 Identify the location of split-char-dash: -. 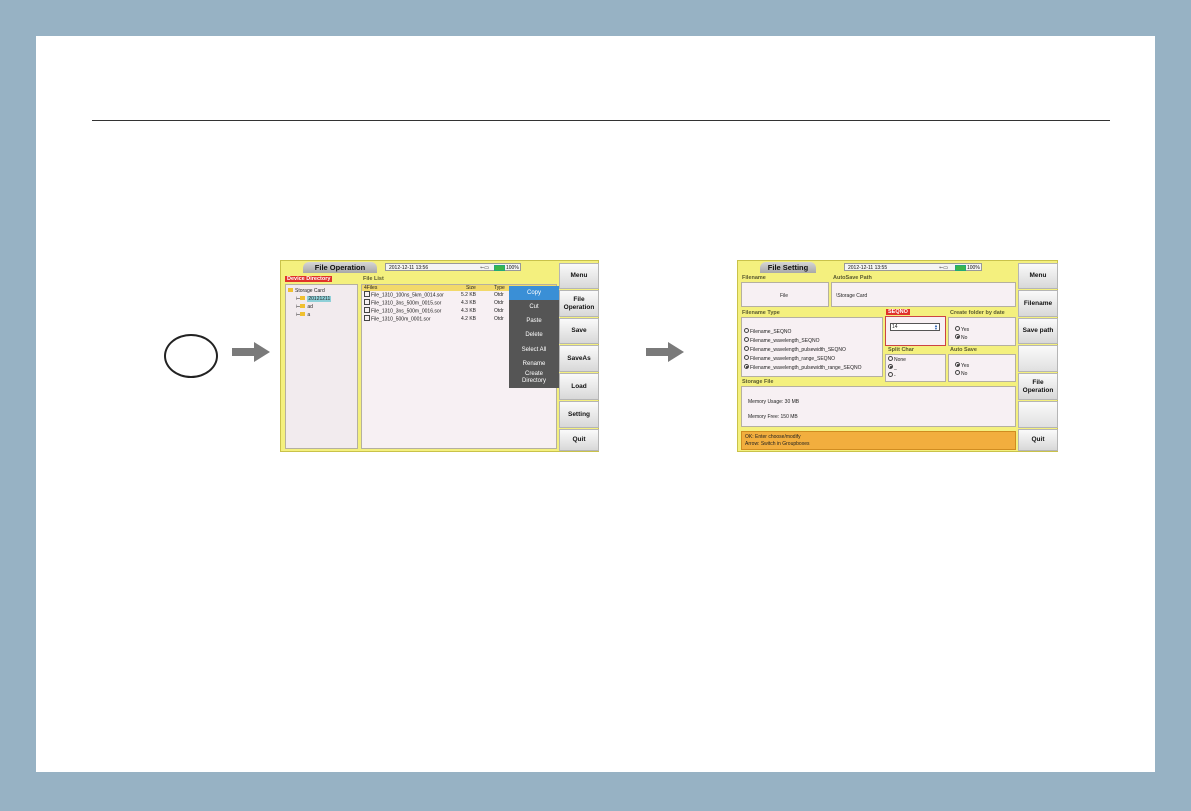
(892, 375).